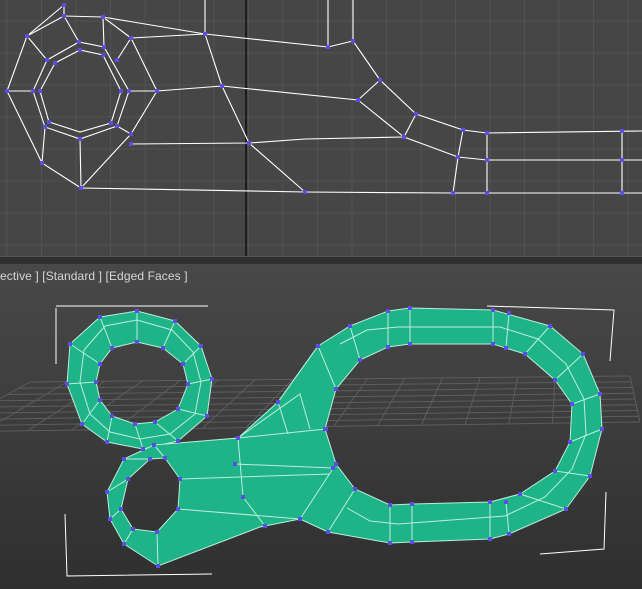 This screenshot has width=642, height=589. Describe the element at coordinates (19, 276) in the screenshot. I see `viewport-label-view: ective ]` at that location.